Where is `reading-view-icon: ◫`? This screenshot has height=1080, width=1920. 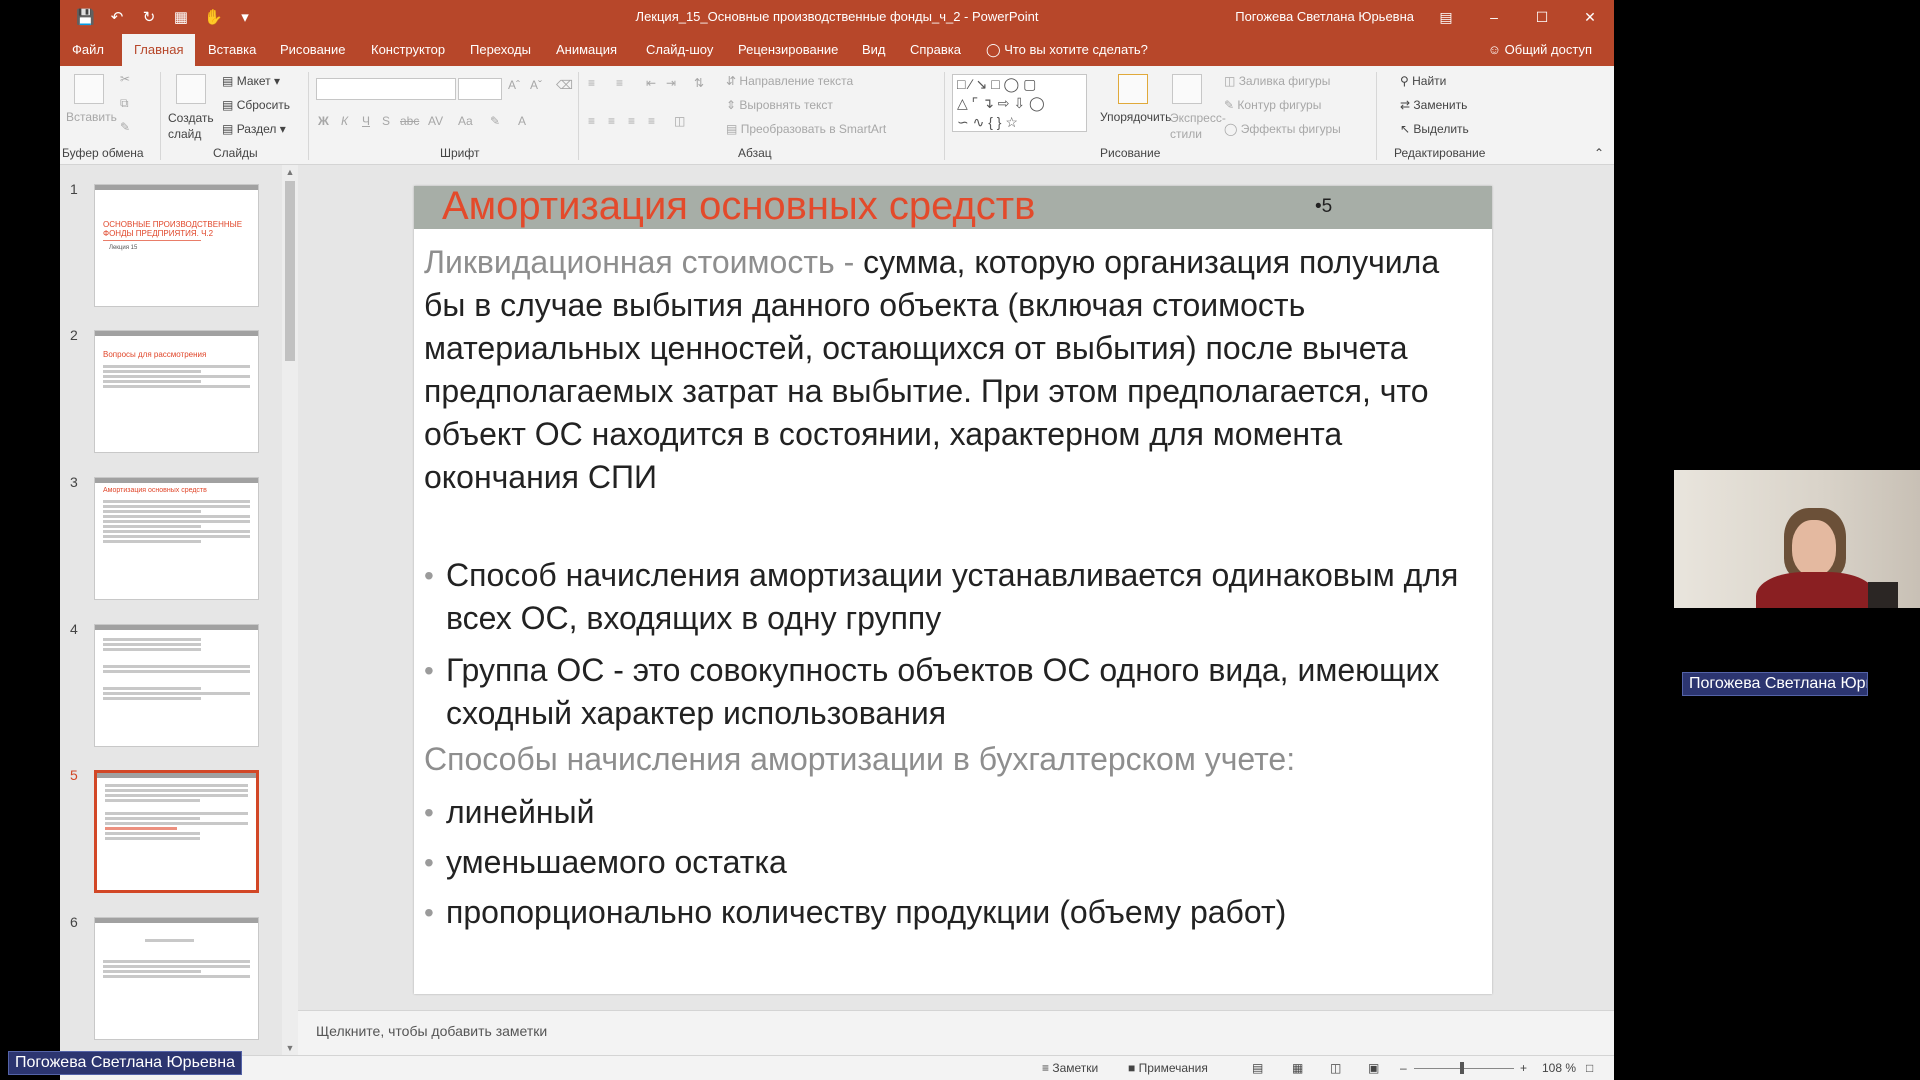
reading-view-icon: ◫ is located at coordinates (1335, 1068).